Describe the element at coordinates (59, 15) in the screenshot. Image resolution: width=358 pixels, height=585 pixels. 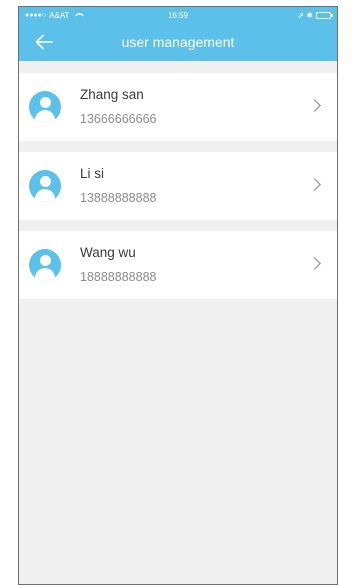
I see `carrier-name: A&AT` at that location.